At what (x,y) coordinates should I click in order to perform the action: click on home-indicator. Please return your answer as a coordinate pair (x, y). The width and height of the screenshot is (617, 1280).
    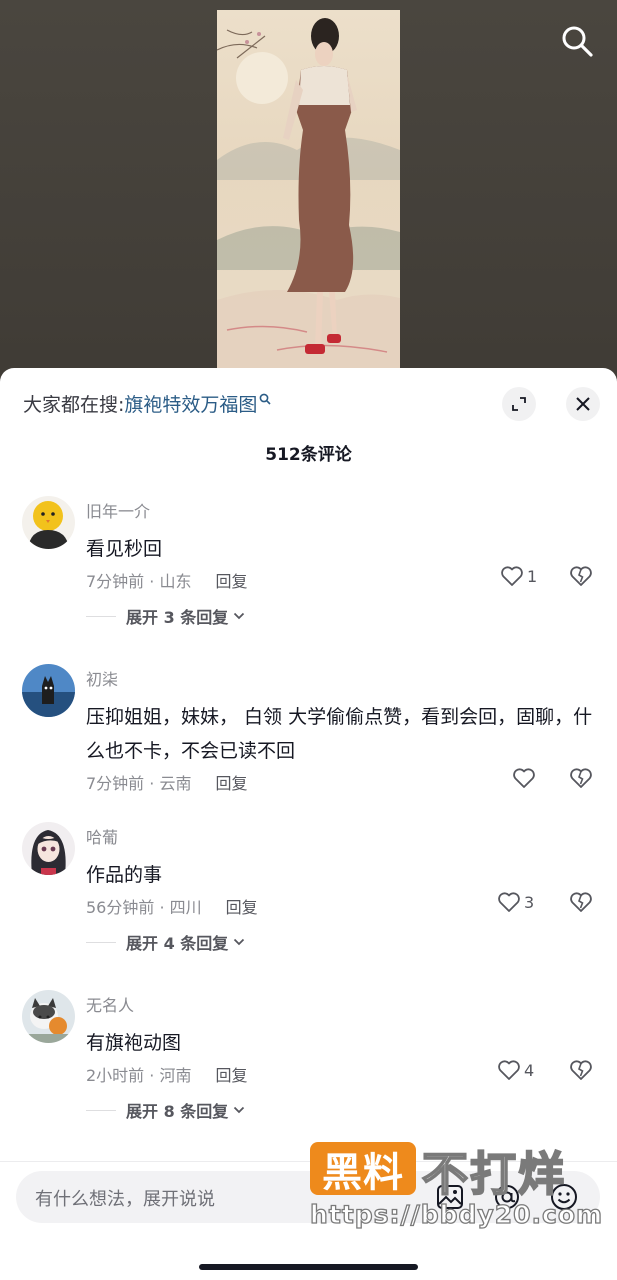
    Looking at the image, I should click on (308, 1267).